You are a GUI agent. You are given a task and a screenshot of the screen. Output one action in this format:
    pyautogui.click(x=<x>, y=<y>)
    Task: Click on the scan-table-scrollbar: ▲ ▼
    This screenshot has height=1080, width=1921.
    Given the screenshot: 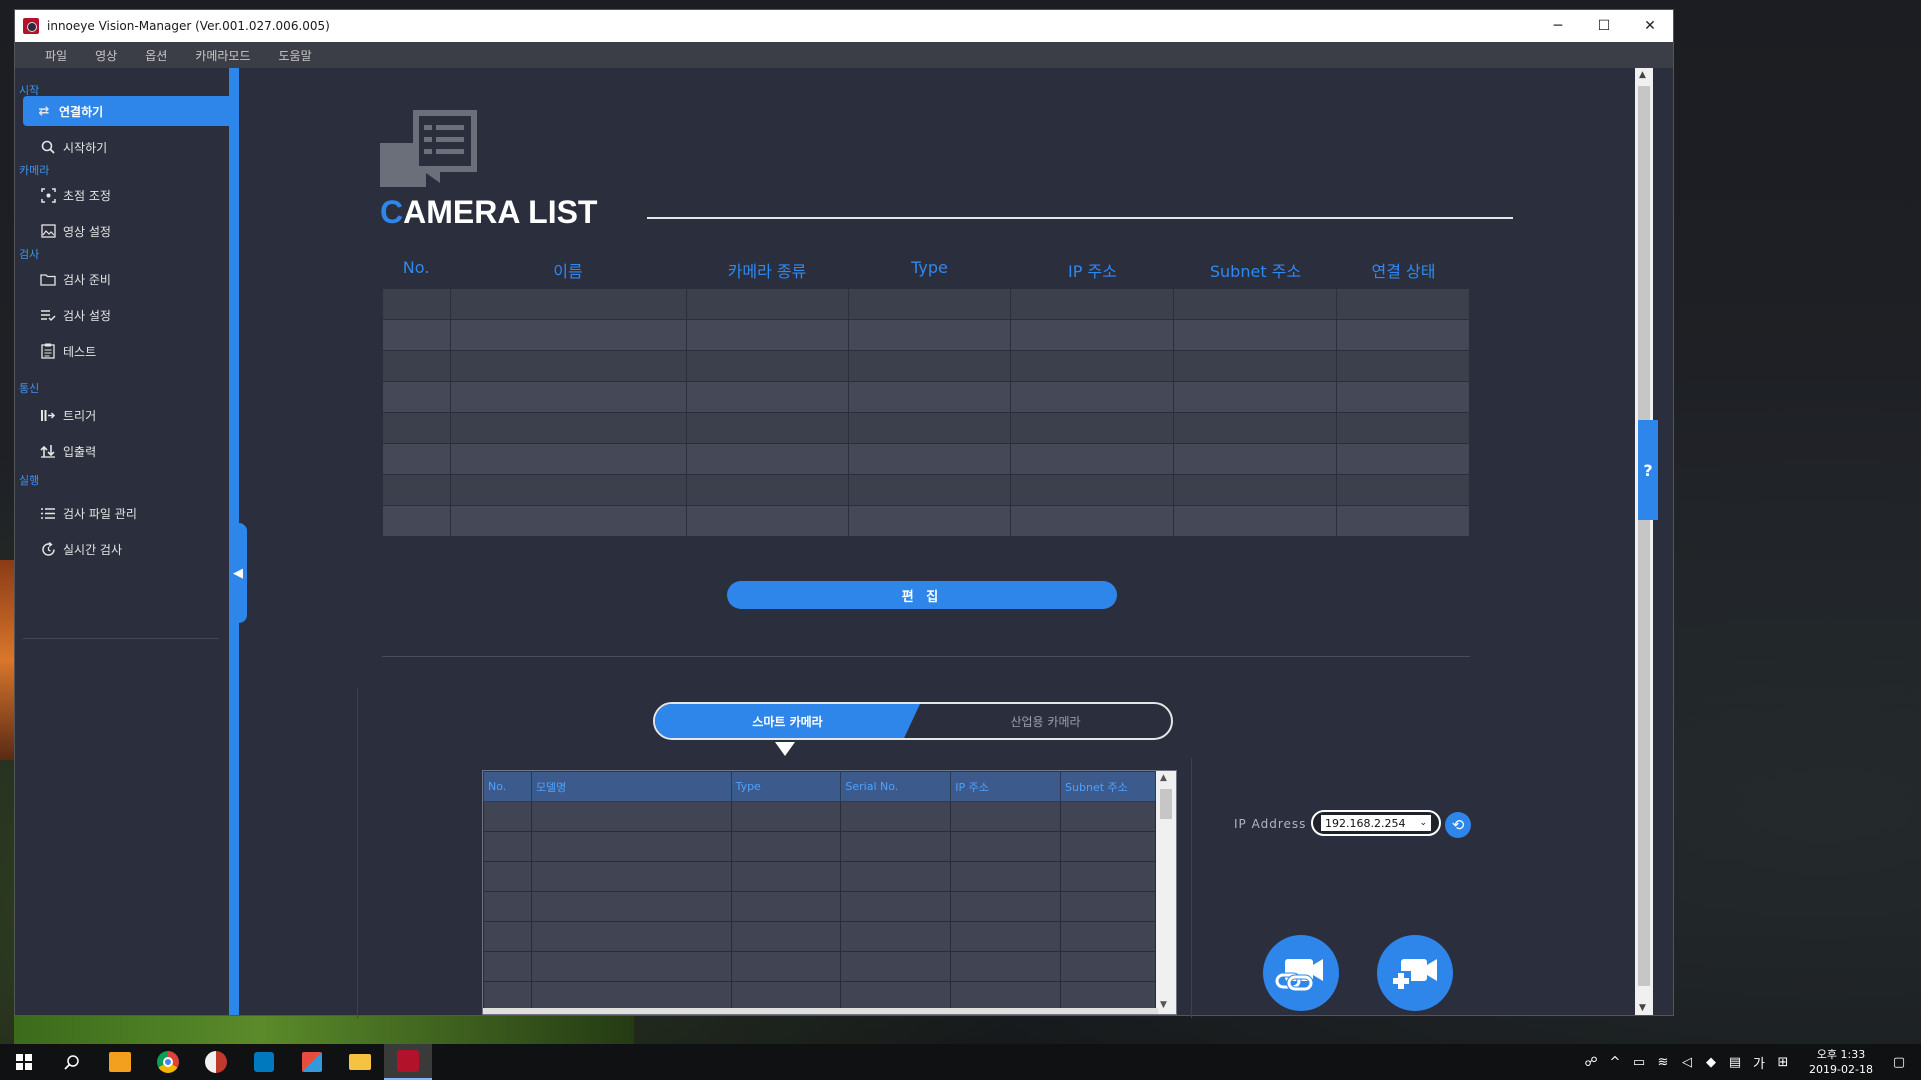 What is the action you would take?
    pyautogui.click(x=1166, y=892)
    